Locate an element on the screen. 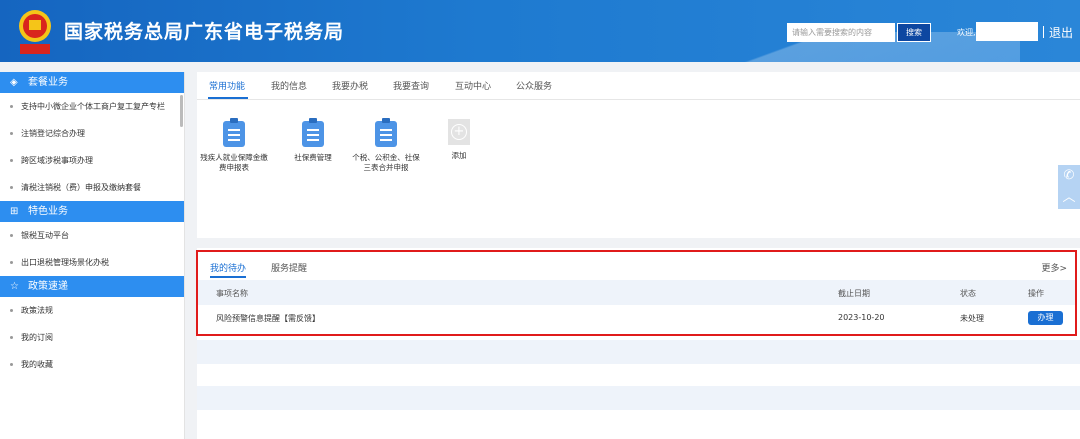 Image resolution: width=1080 pixels, height=439 pixels. sidebar-item-cross-region: 跨区域涉税事项办理 is located at coordinates (92, 160).